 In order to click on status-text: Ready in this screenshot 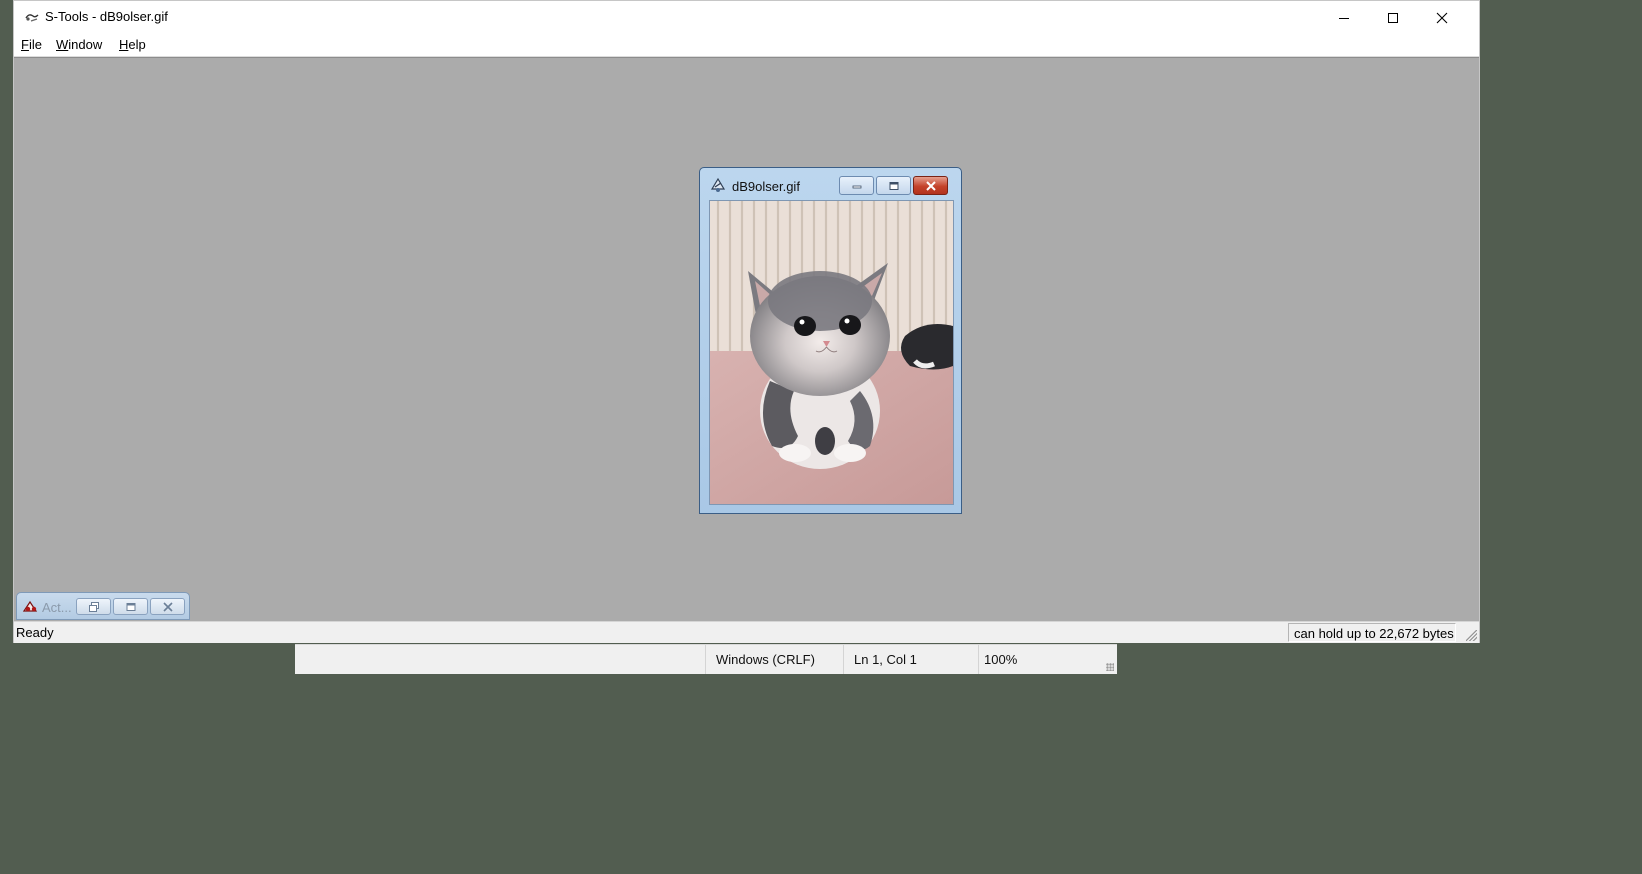, I will do `click(35, 632)`.